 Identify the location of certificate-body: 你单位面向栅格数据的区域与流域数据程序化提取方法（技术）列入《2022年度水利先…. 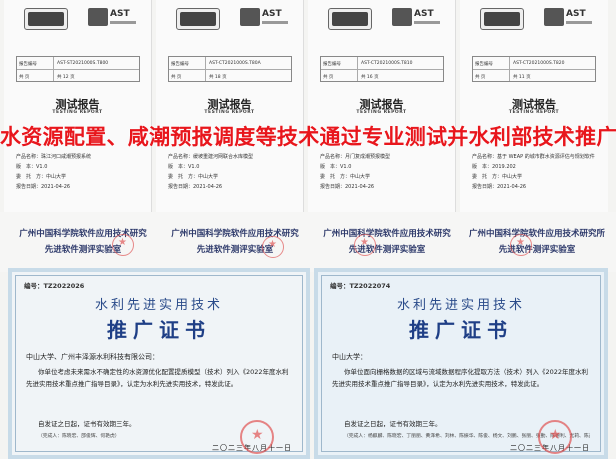
(460, 378).